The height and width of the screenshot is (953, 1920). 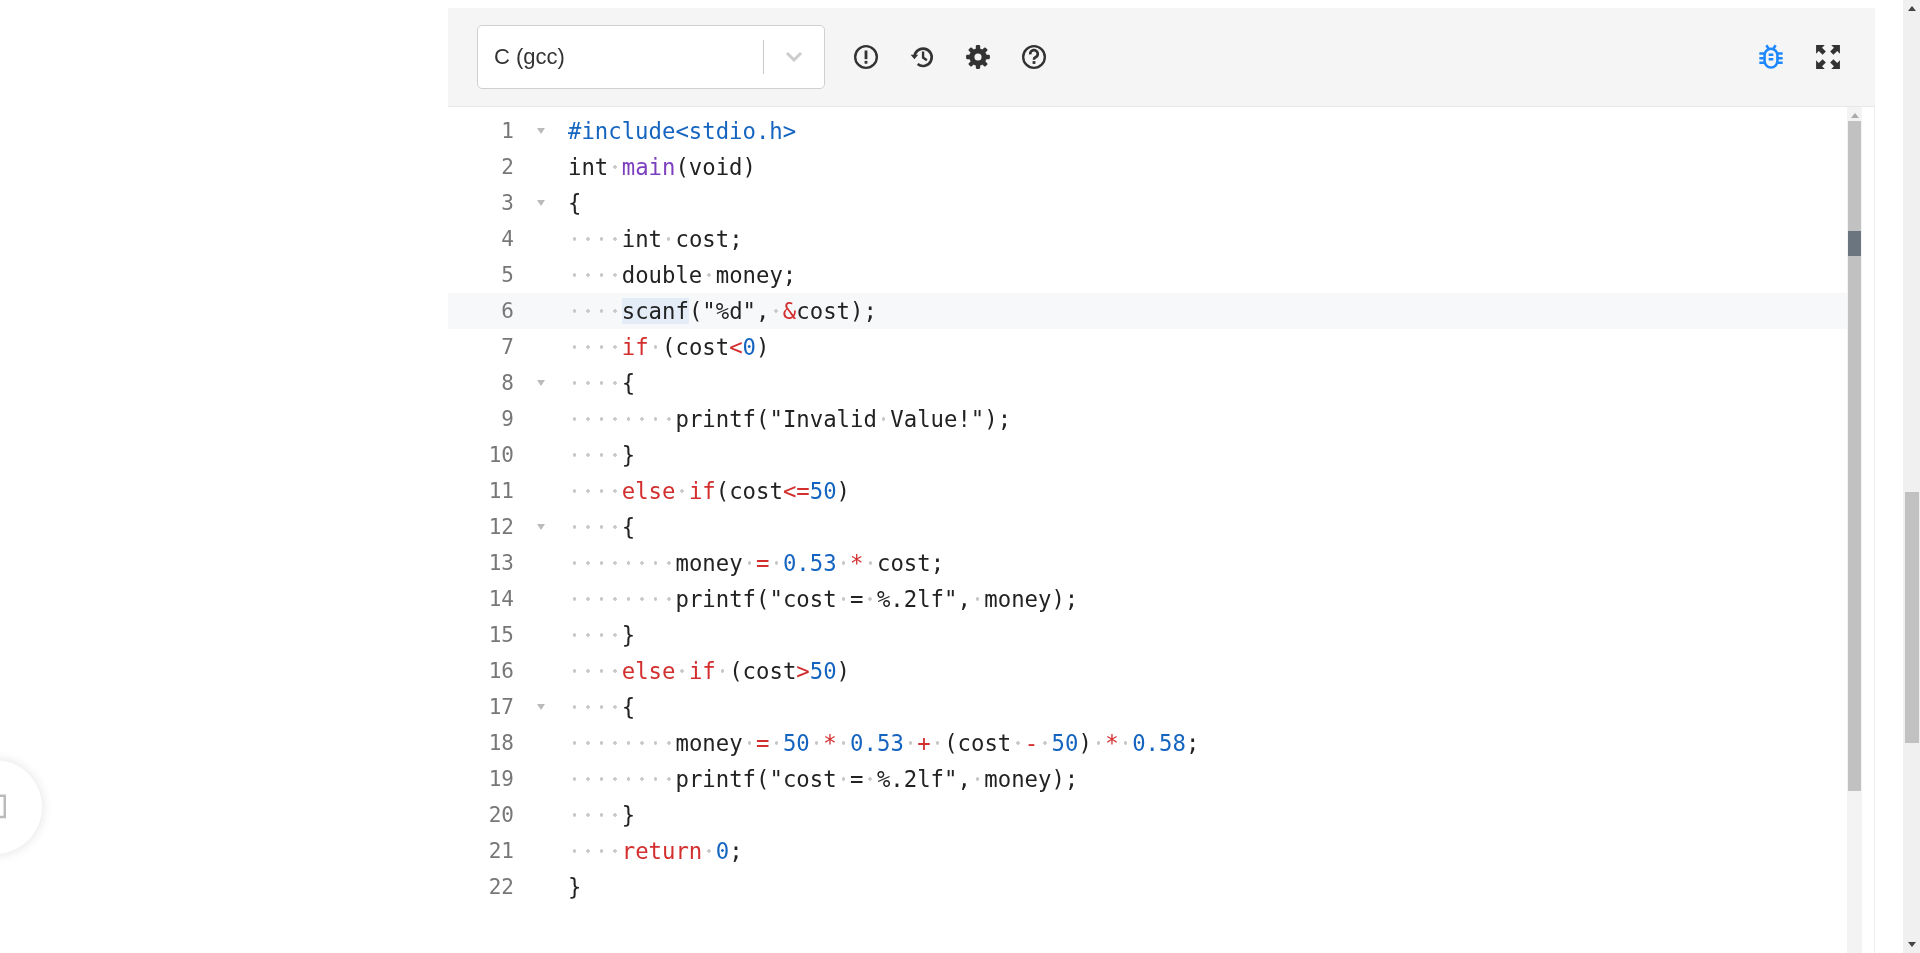 What do you see at coordinates (500, 887) in the screenshot?
I see `line-number: 22` at bounding box center [500, 887].